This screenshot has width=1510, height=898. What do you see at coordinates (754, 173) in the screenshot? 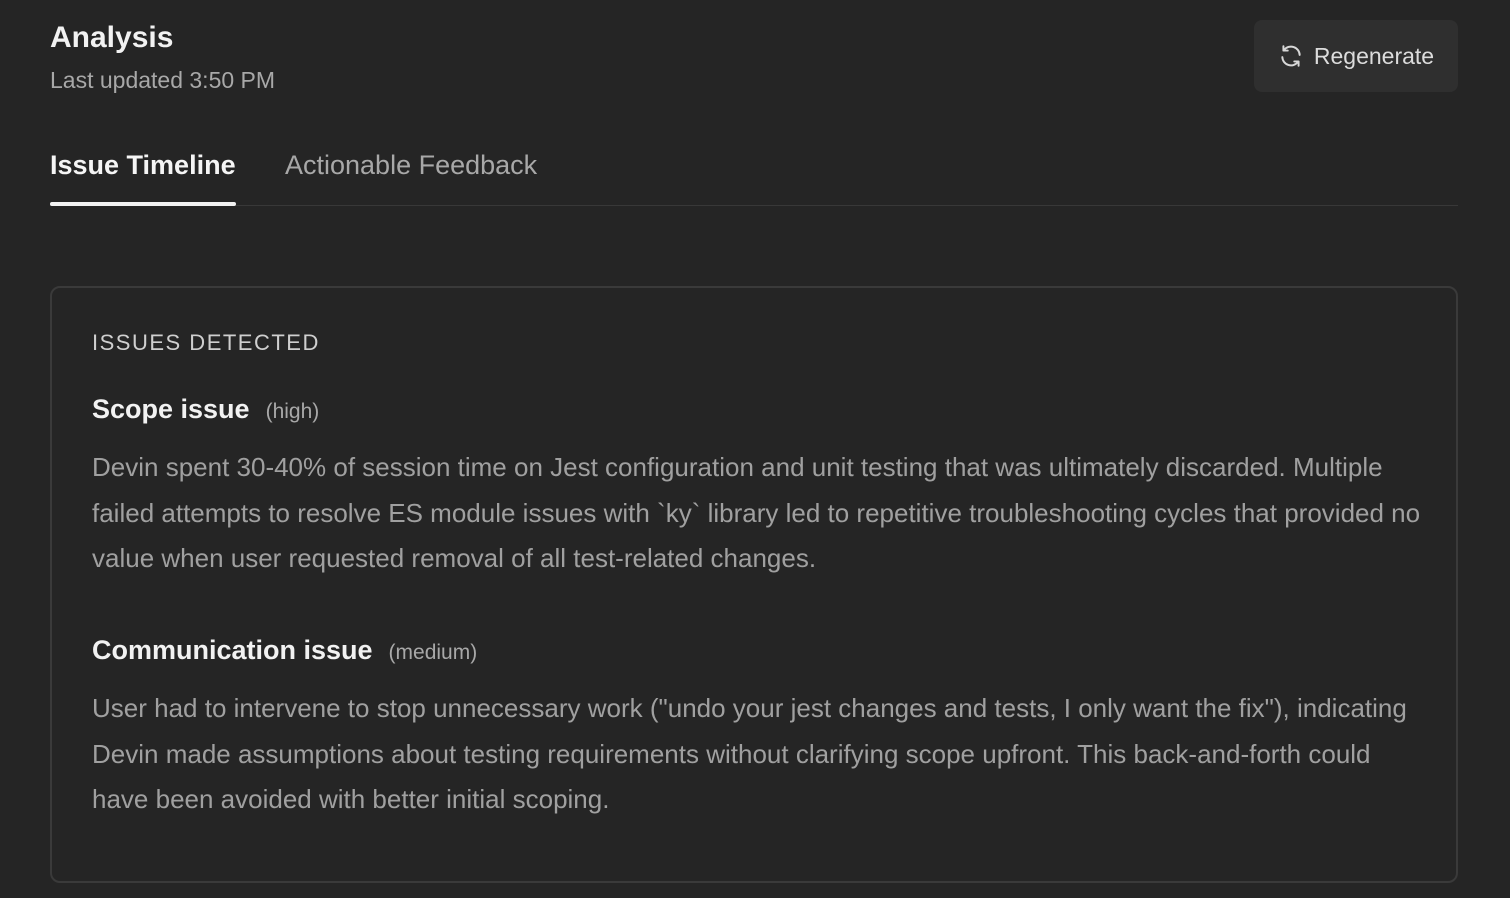
I see `tab-bar: Issue Timeline Actionable Feedback` at bounding box center [754, 173].